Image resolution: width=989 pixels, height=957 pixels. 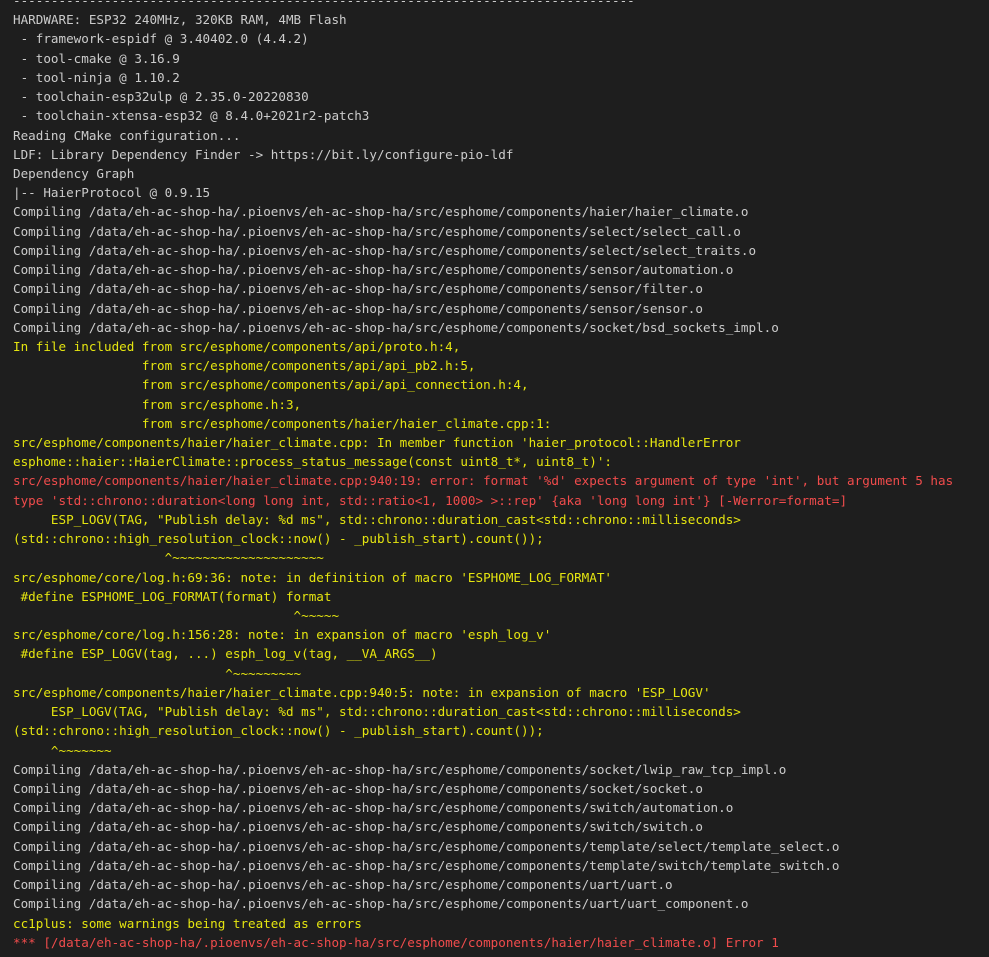 What do you see at coordinates (161, 97) in the screenshot?
I see `terminal-line: - toolchain-esp32ulp @ 2.35.0-20220830` at bounding box center [161, 97].